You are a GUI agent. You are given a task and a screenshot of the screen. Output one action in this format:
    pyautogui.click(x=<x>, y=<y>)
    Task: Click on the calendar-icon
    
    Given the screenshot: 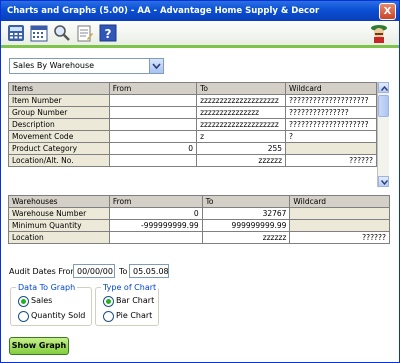 What is the action you would take?
    pyautogui.click(x=39, y=33)
    